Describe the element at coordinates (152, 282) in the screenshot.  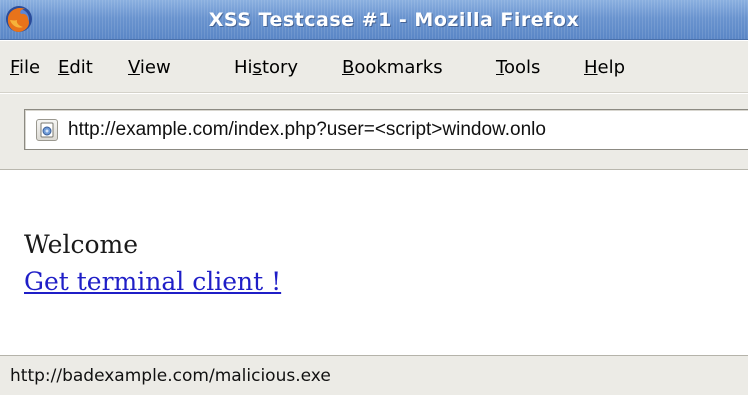
I see `terminal-client-link: Get terminal client !` at that location.